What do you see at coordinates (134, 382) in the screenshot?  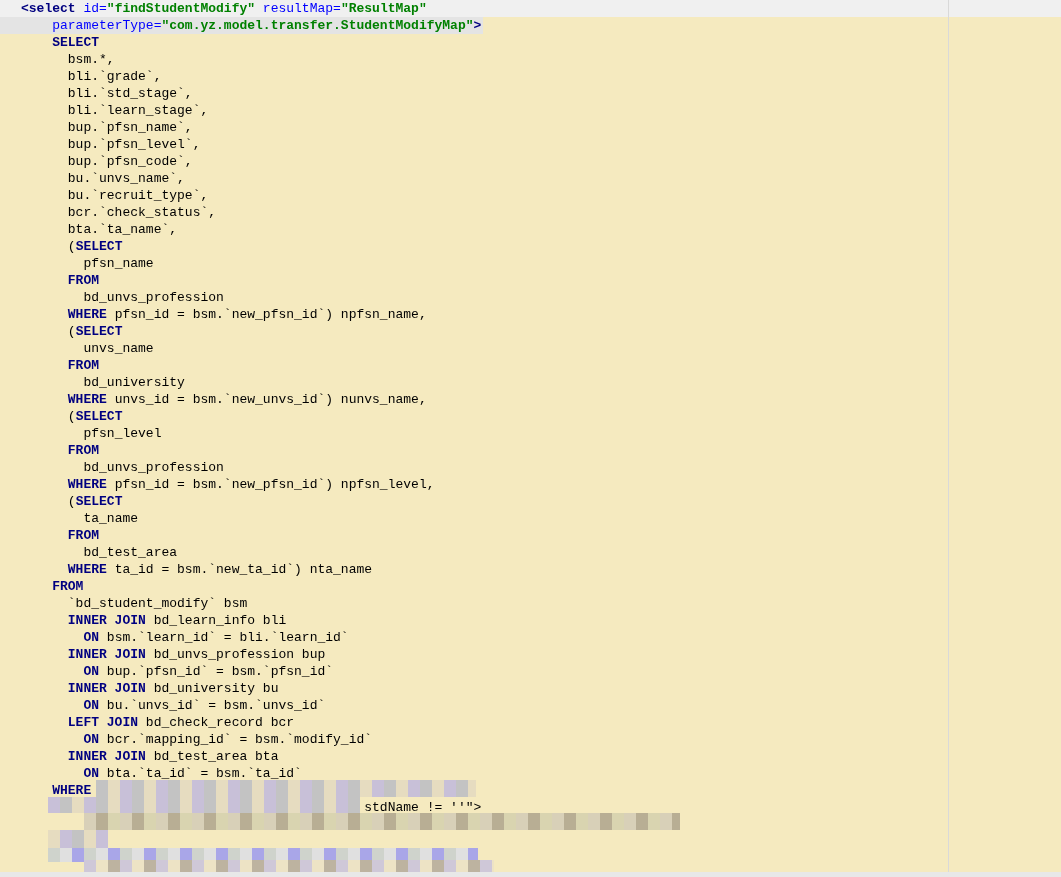 I see `code-line: bd_university` at bounding box center [134, 382].